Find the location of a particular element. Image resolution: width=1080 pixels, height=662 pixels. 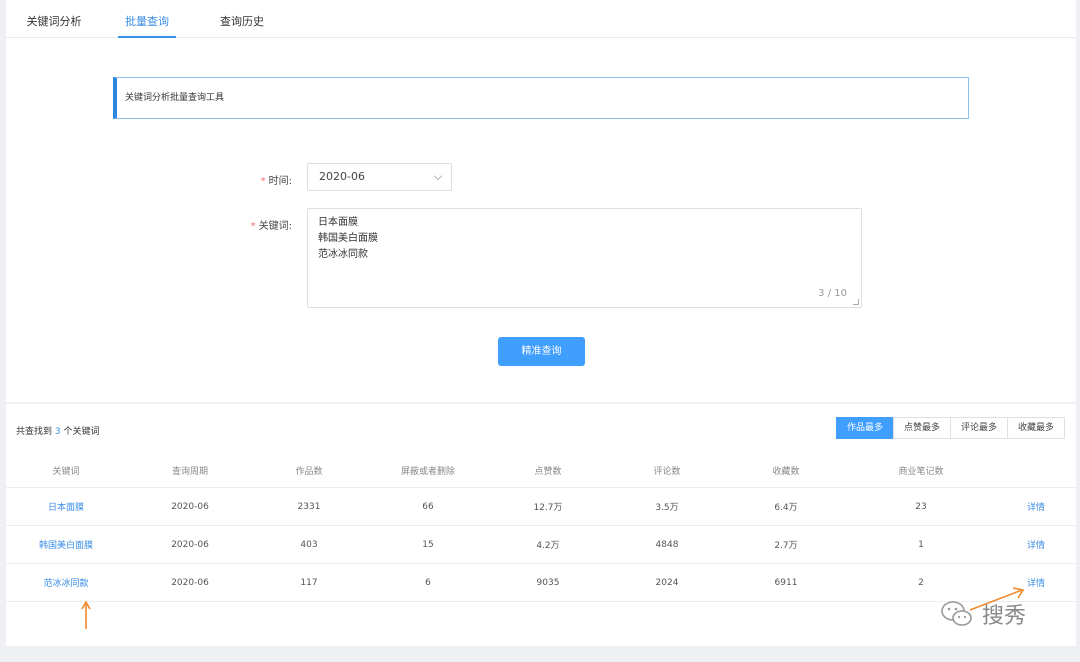

wechat-icon is located at coordinates (956, 613).